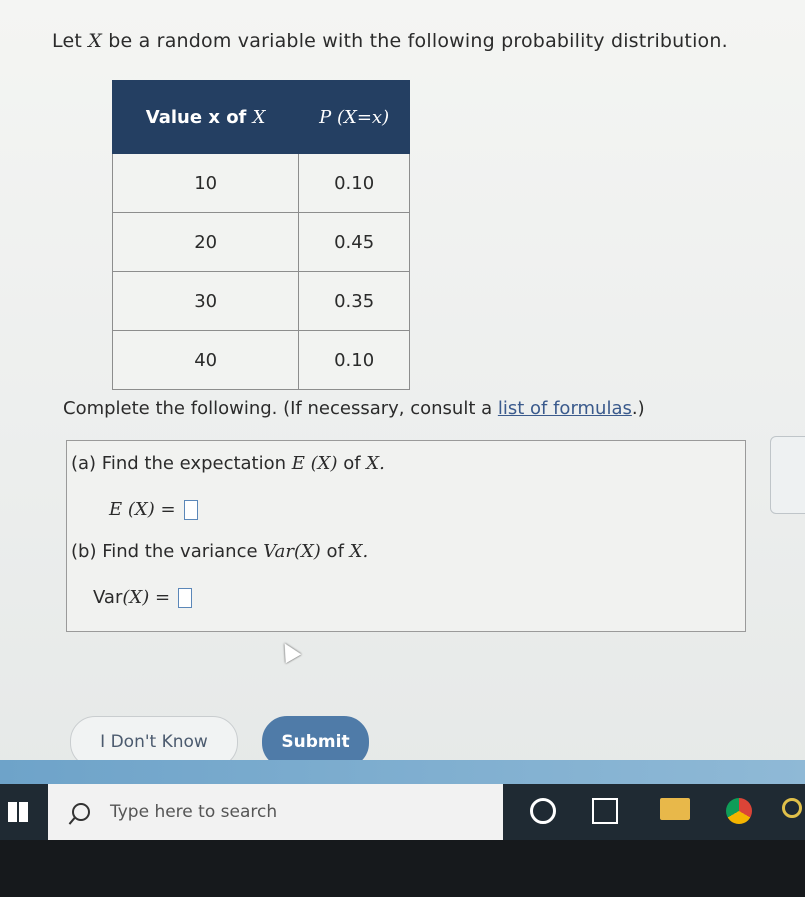 Image resolution: width=805 pixels, height=897 pixels. Describe the element at coordinates (205, 301) in the screenshot. I see `value-cell: 30` at that location.